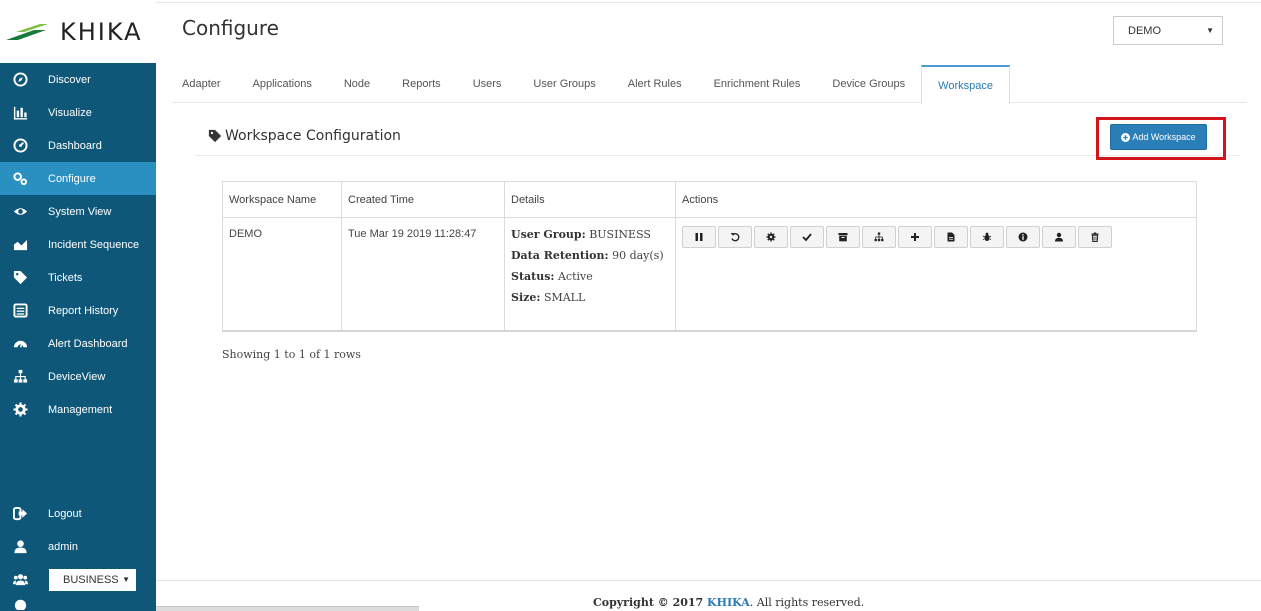  I want to click on cell-workspace-name: DEMO, so click(282, 274).